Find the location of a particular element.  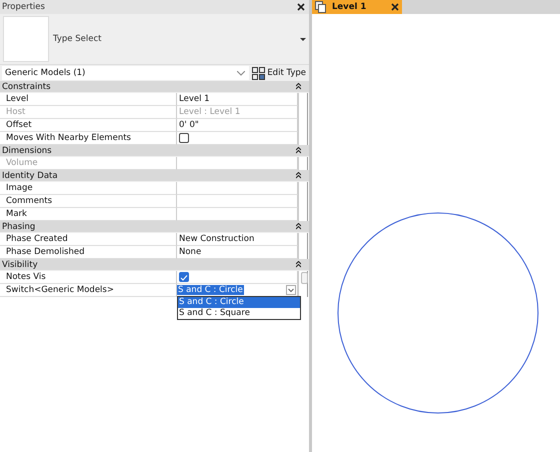

property-value: 0' 0" is located at coordinates (237, 125).